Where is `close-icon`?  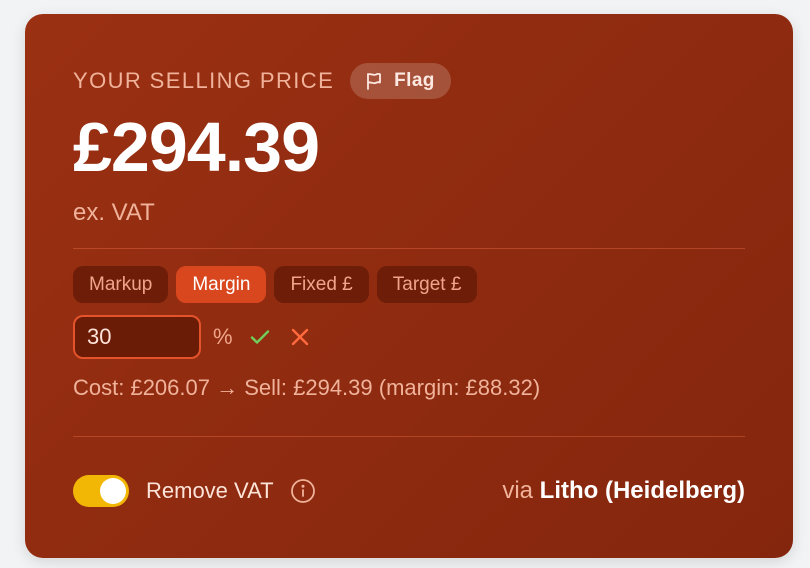
close-icon is located at coordinates (300, 337).